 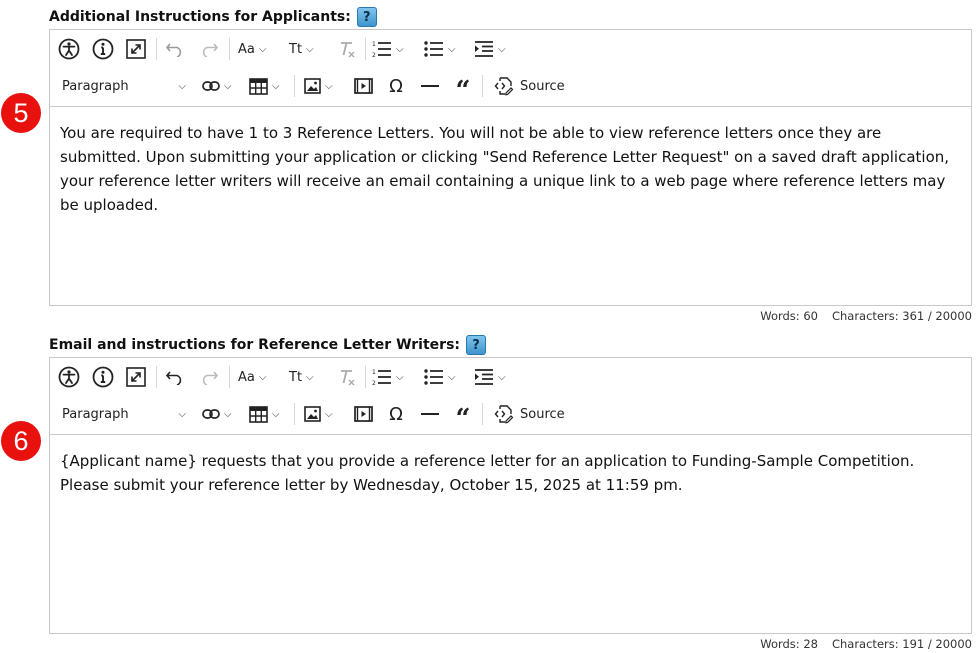 I want to click on word-count-value: Words: 28, so click(x=789, y=644).